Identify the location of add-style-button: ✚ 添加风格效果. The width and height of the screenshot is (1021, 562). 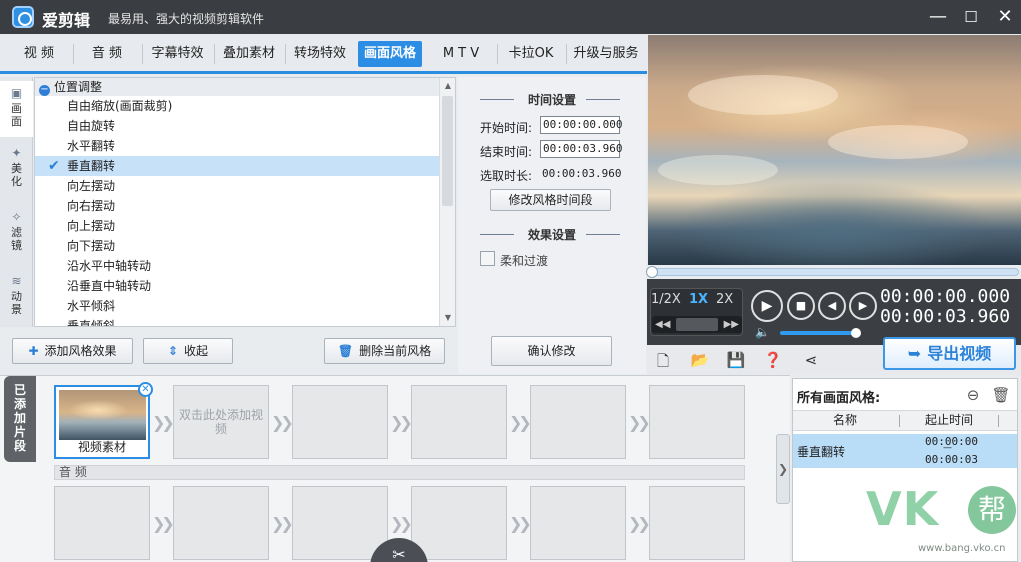
(72, 351).